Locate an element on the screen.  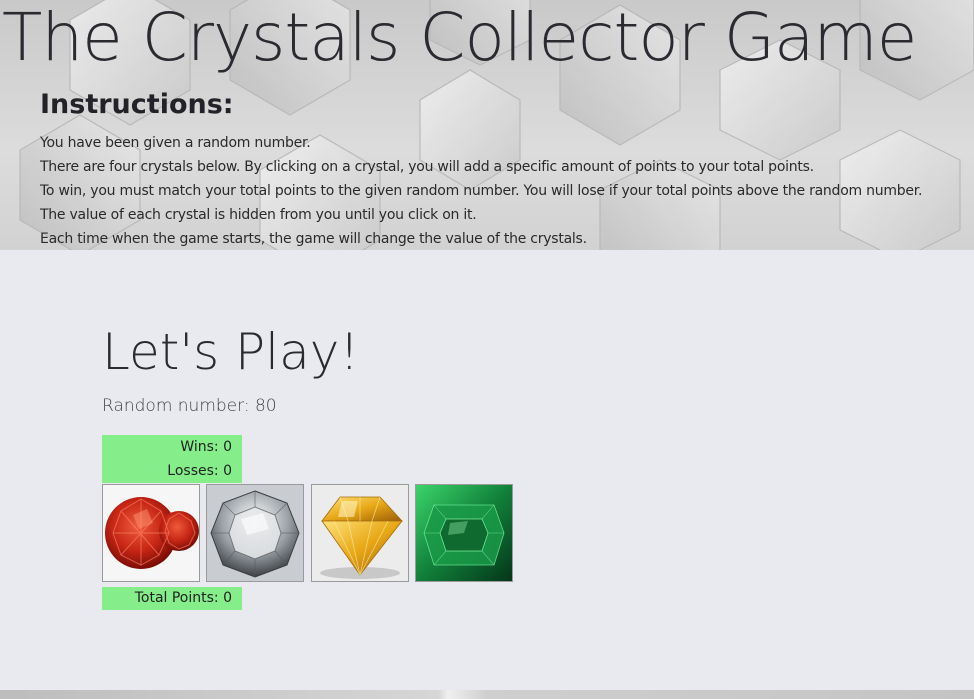
yellow-crystal-button is located at coordinates (360, 533).